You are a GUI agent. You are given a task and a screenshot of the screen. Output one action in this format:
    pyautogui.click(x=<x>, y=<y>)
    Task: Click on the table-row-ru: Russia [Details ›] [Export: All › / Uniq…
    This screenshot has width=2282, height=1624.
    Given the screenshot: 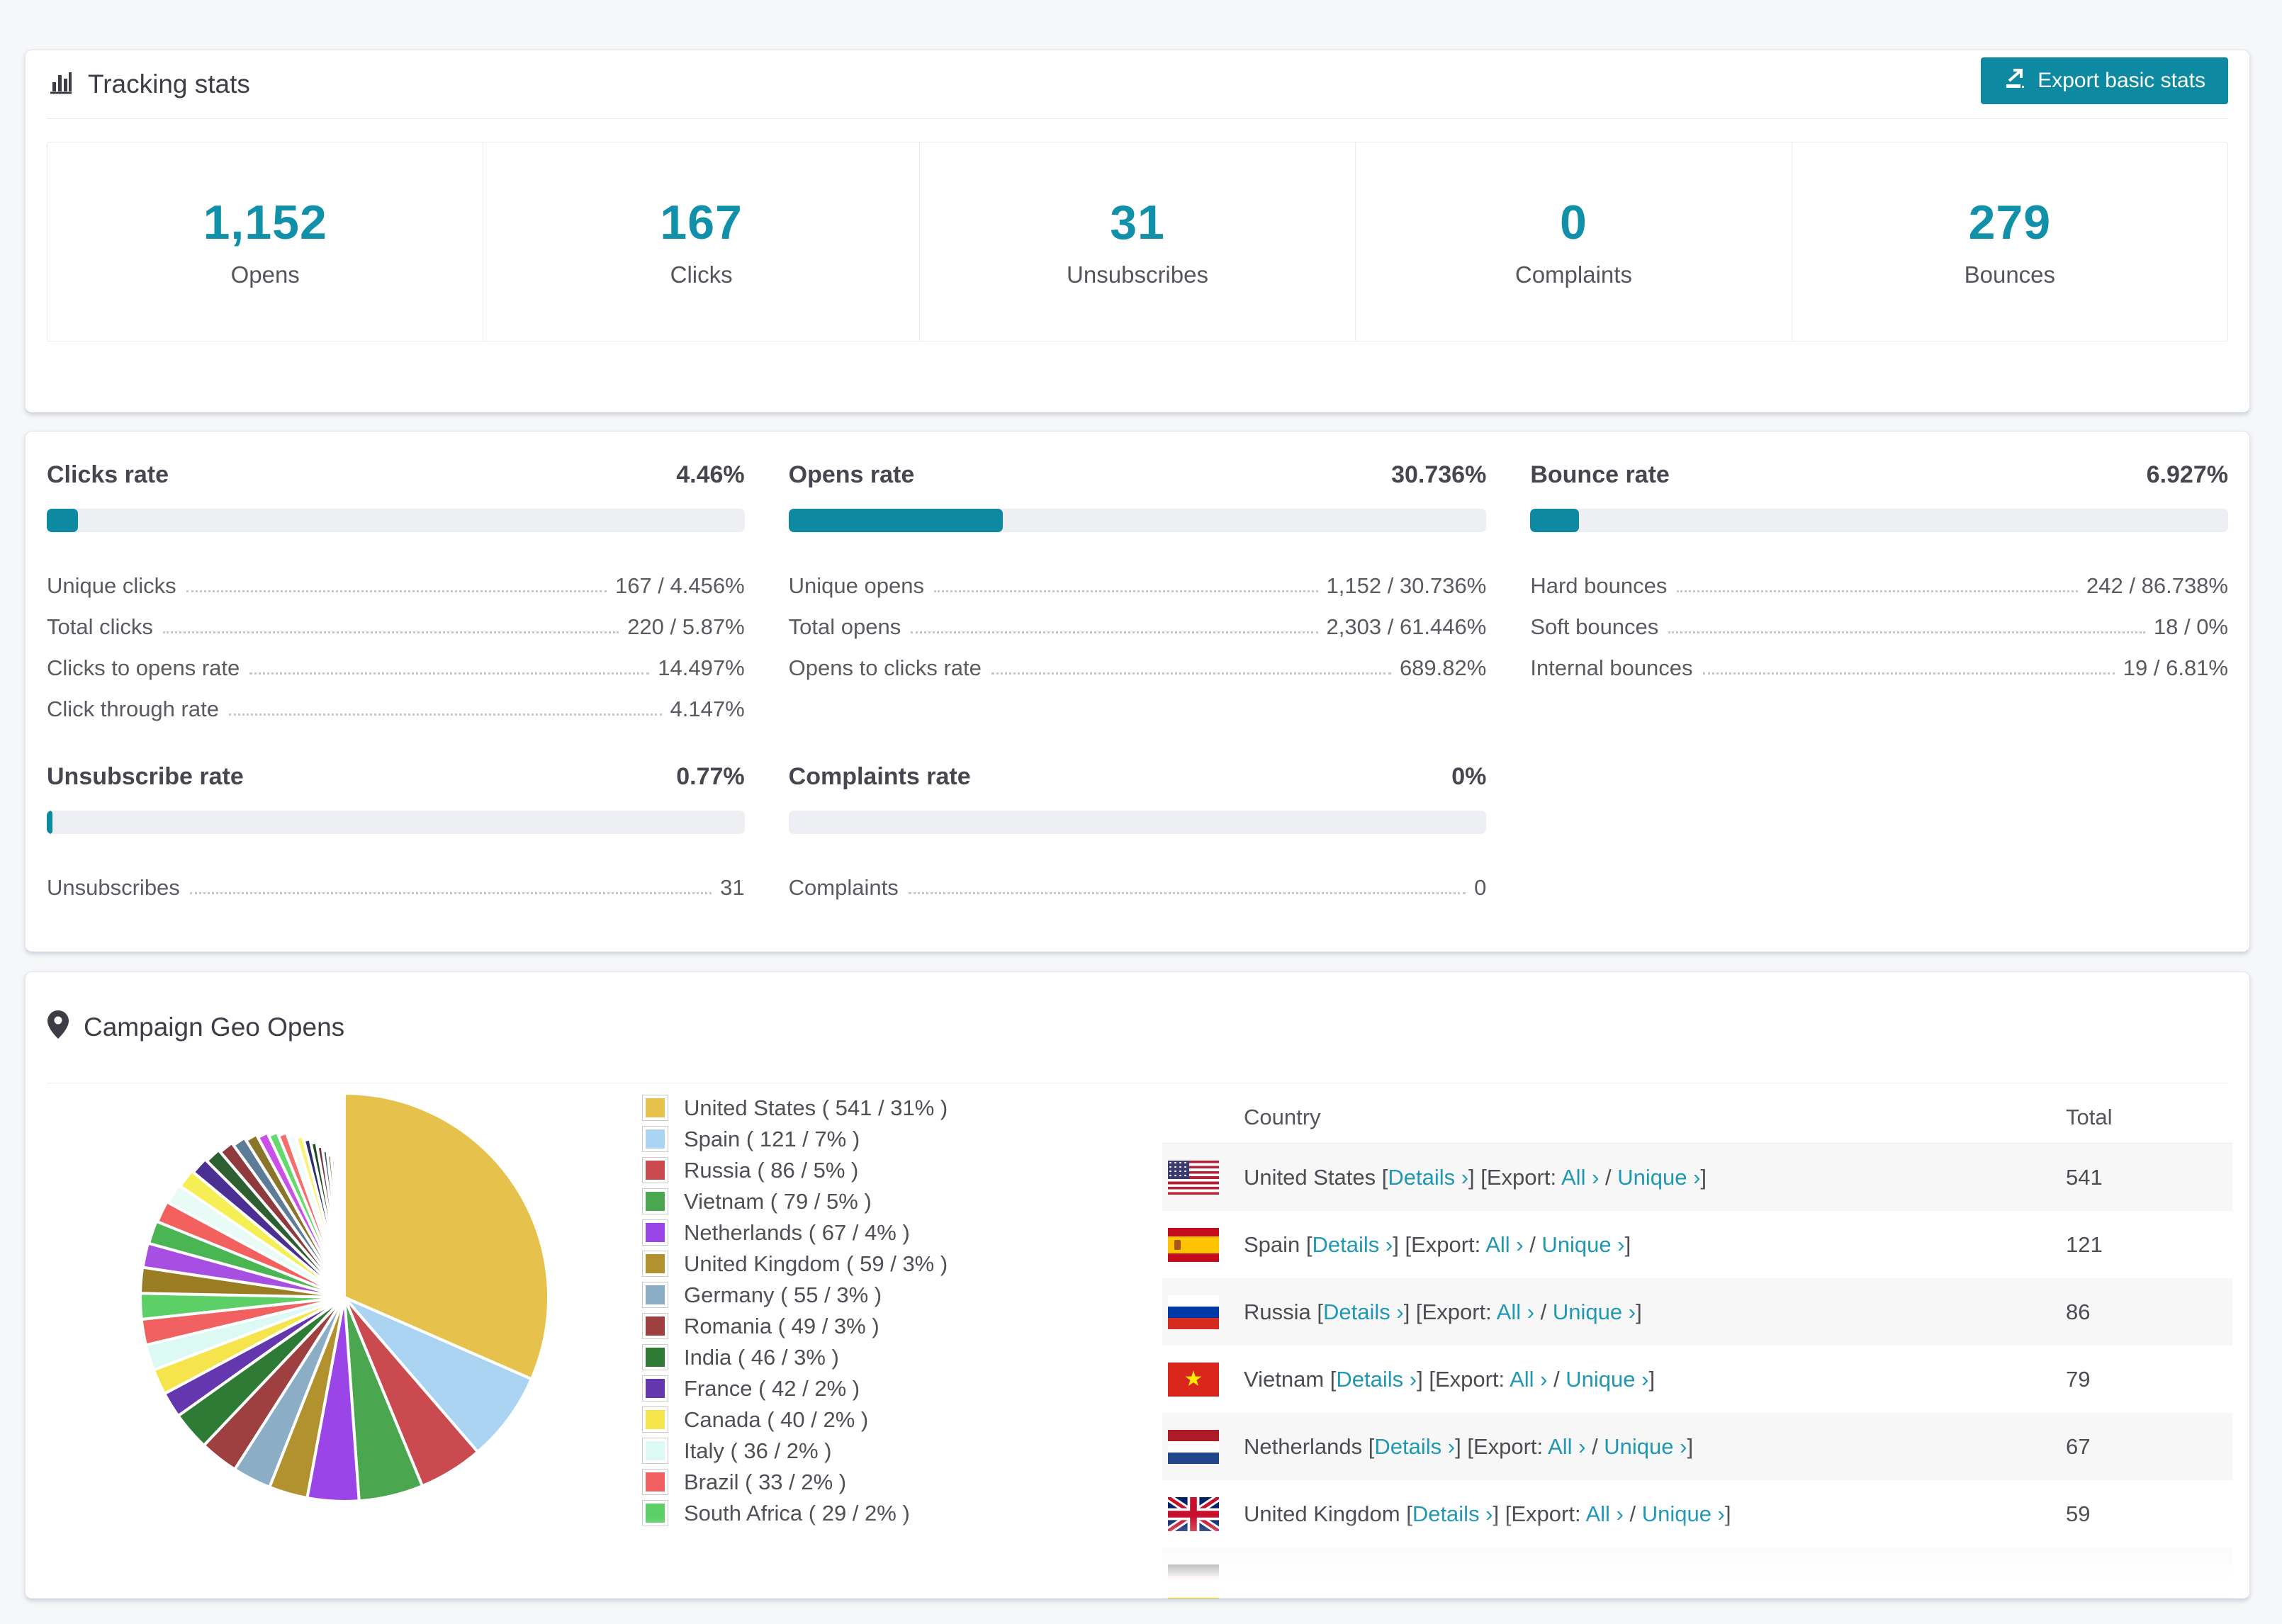 What is the action you would take?
    pyautogui.click(x=1697, y=1312)
    